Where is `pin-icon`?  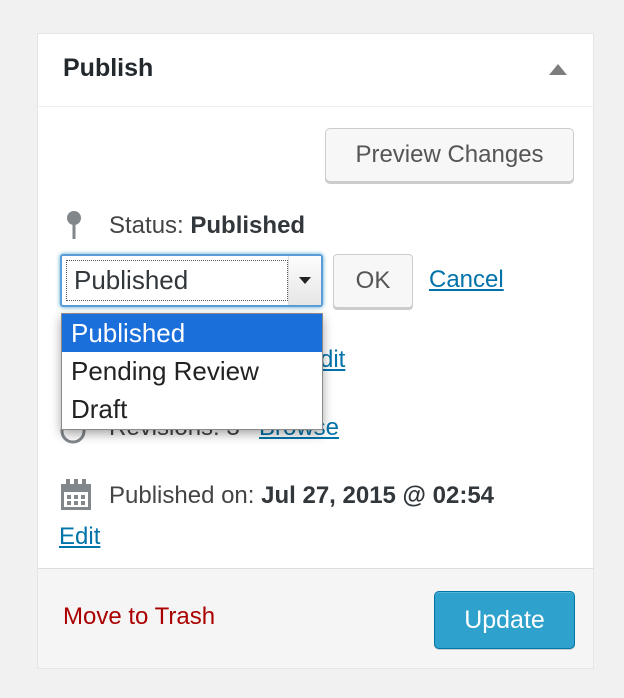
pin-icon is located at coordinates (74, 225).